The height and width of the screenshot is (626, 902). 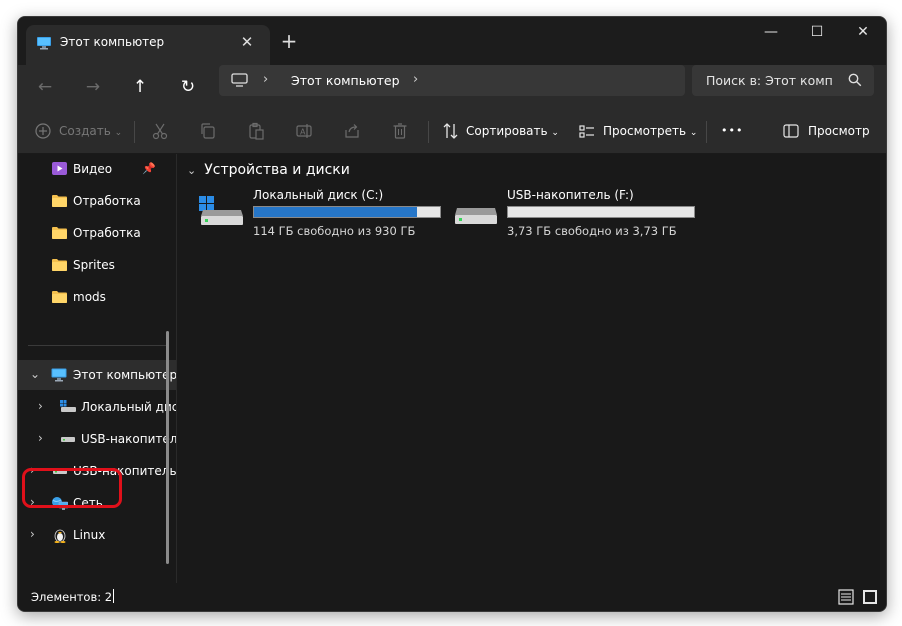 What do you see at coordinates (400, 131) in the screenshot?
I see `delete-icon` at bounding box center [400, 131].